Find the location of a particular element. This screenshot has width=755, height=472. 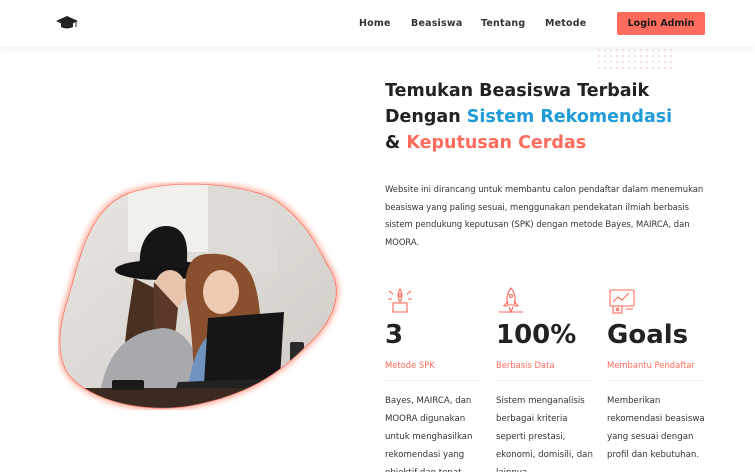

hero-title-line2-prefix: Dengan is located at coordinates (426, 117).